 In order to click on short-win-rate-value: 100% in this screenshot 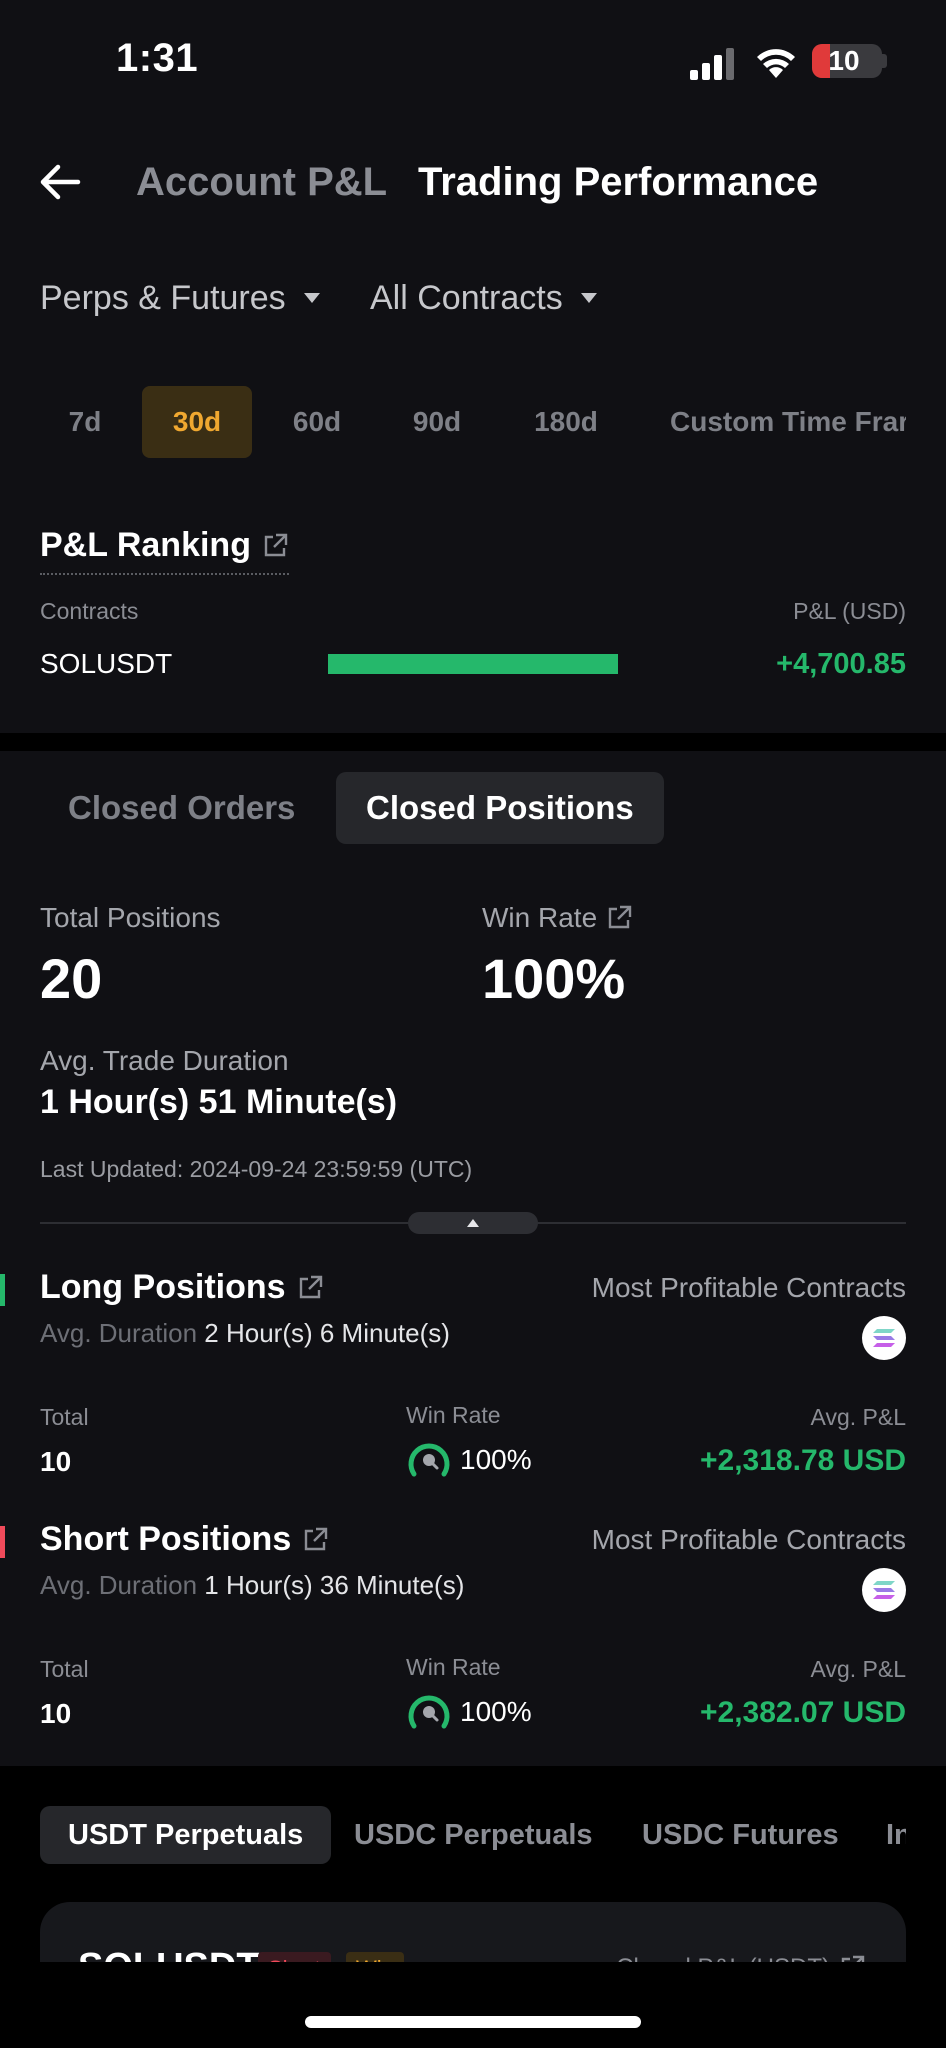, I will do `click(496, 1711)`.